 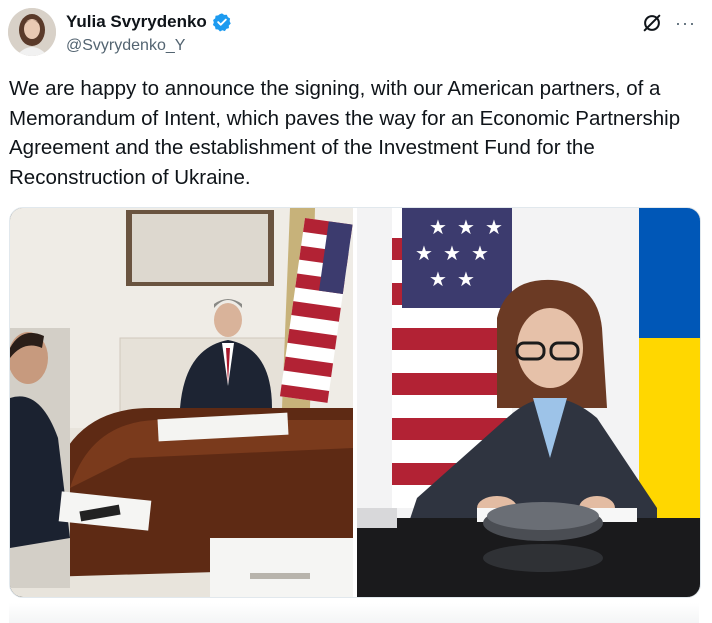 What do you see at coordinates (221, 22) in the screenshot?
I see `verified-badge-icon` at bounding box center [221, 22].